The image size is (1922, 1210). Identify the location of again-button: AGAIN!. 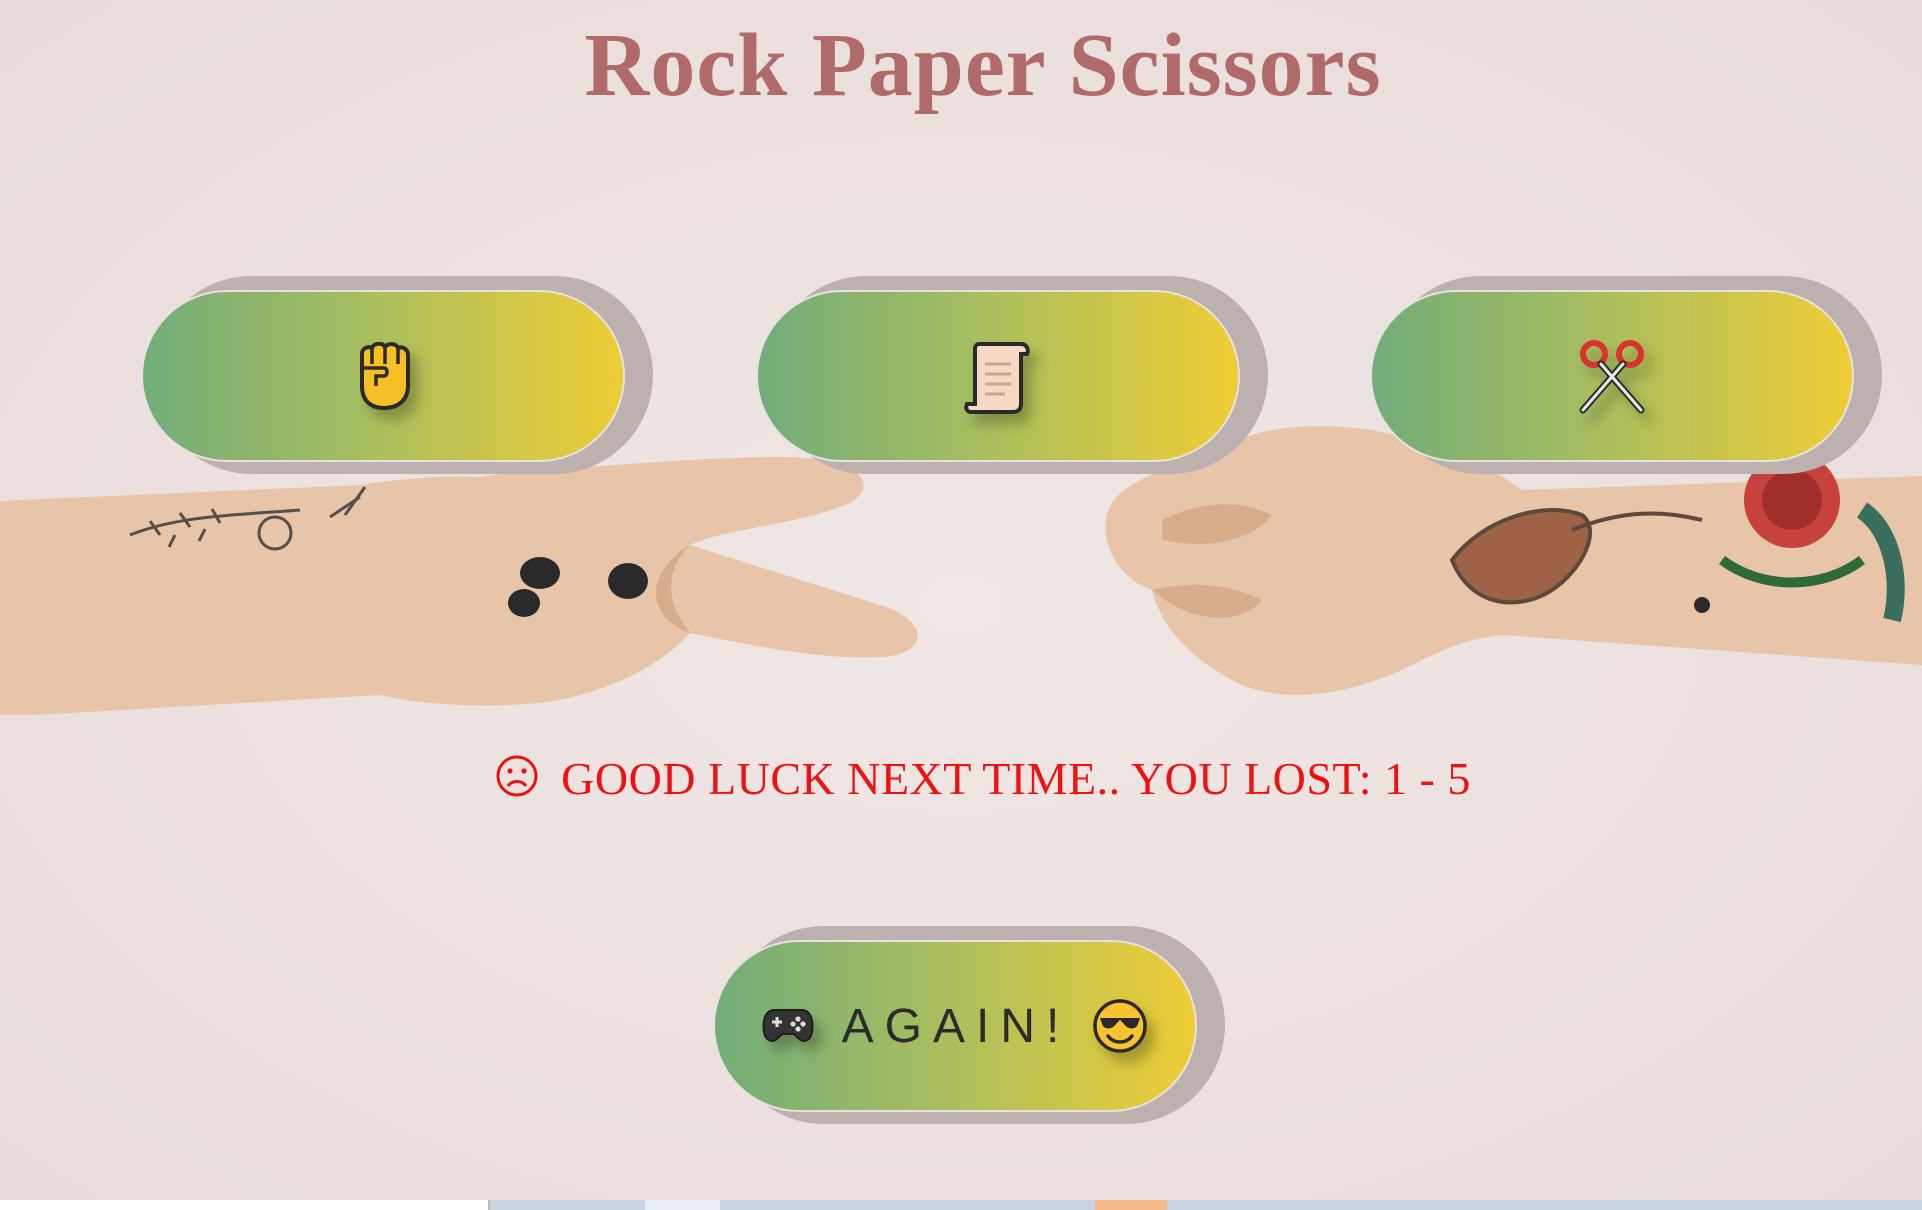
(955, 1026).